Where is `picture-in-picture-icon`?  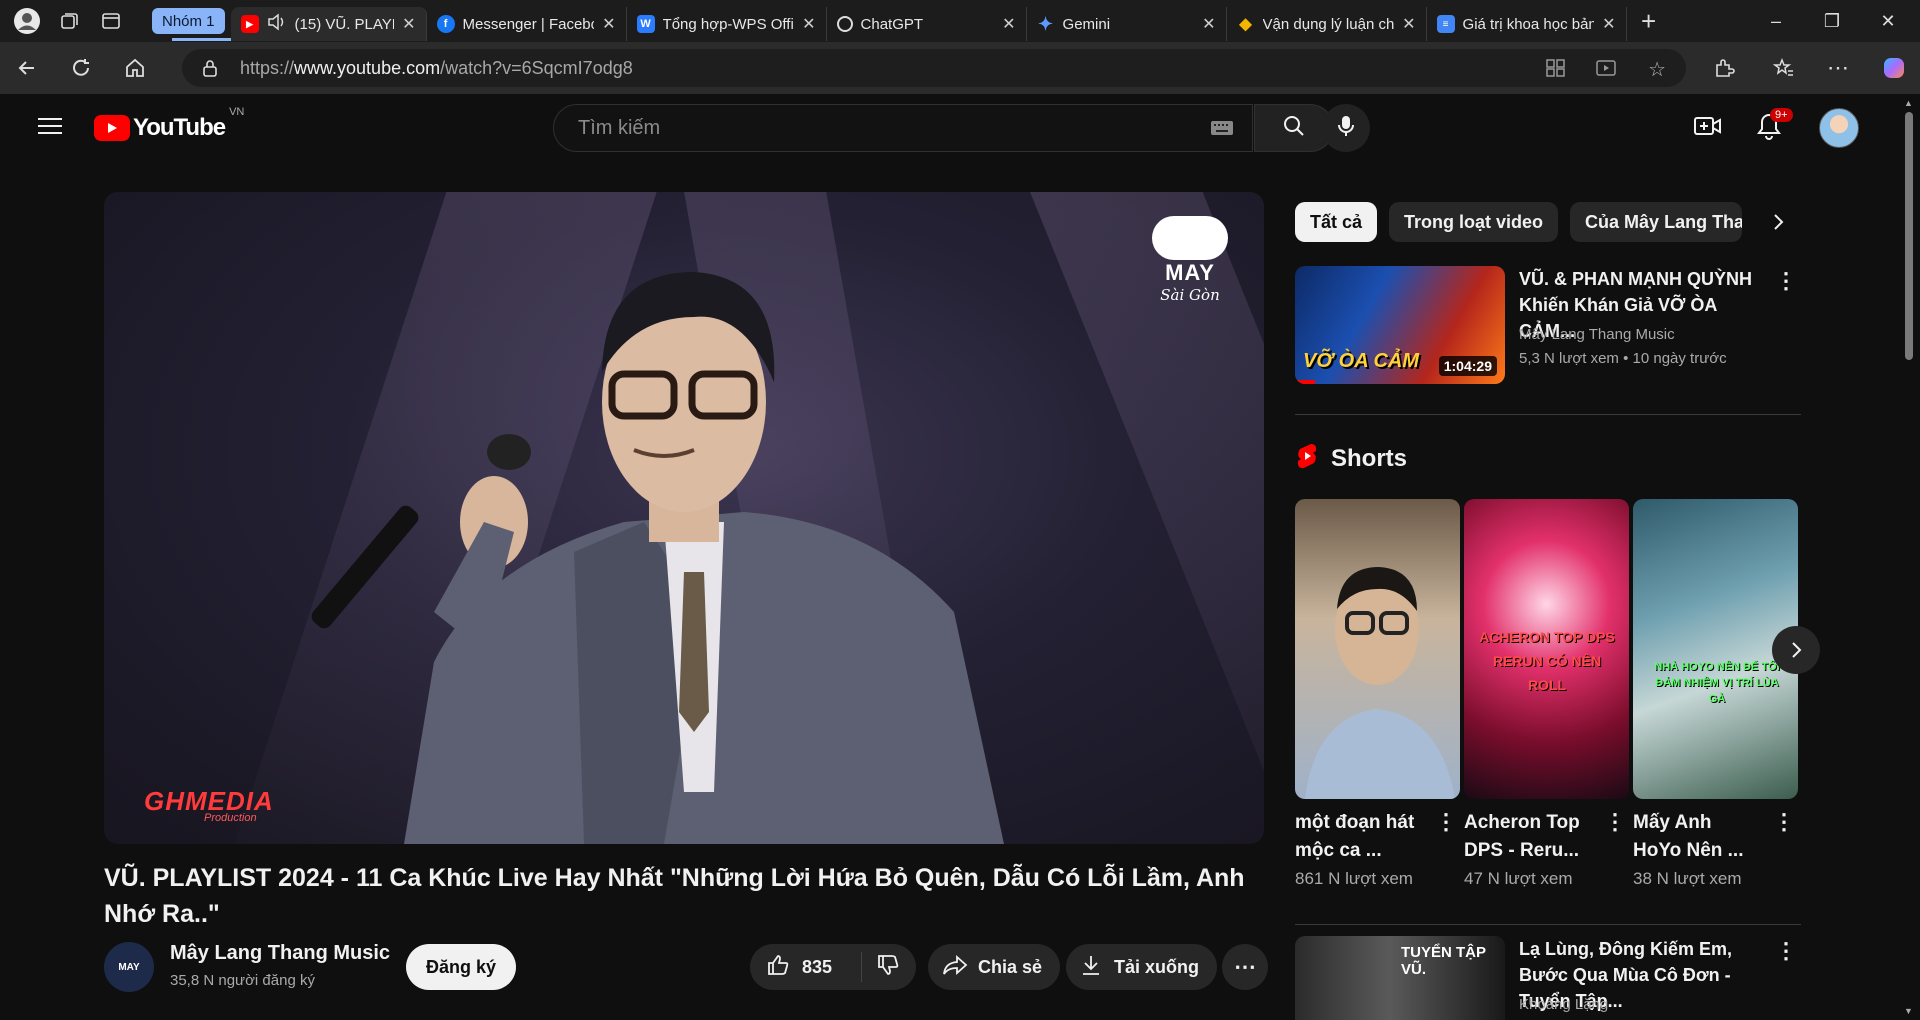
picture-in-picture-icon is located at coordinates (1606, 70).